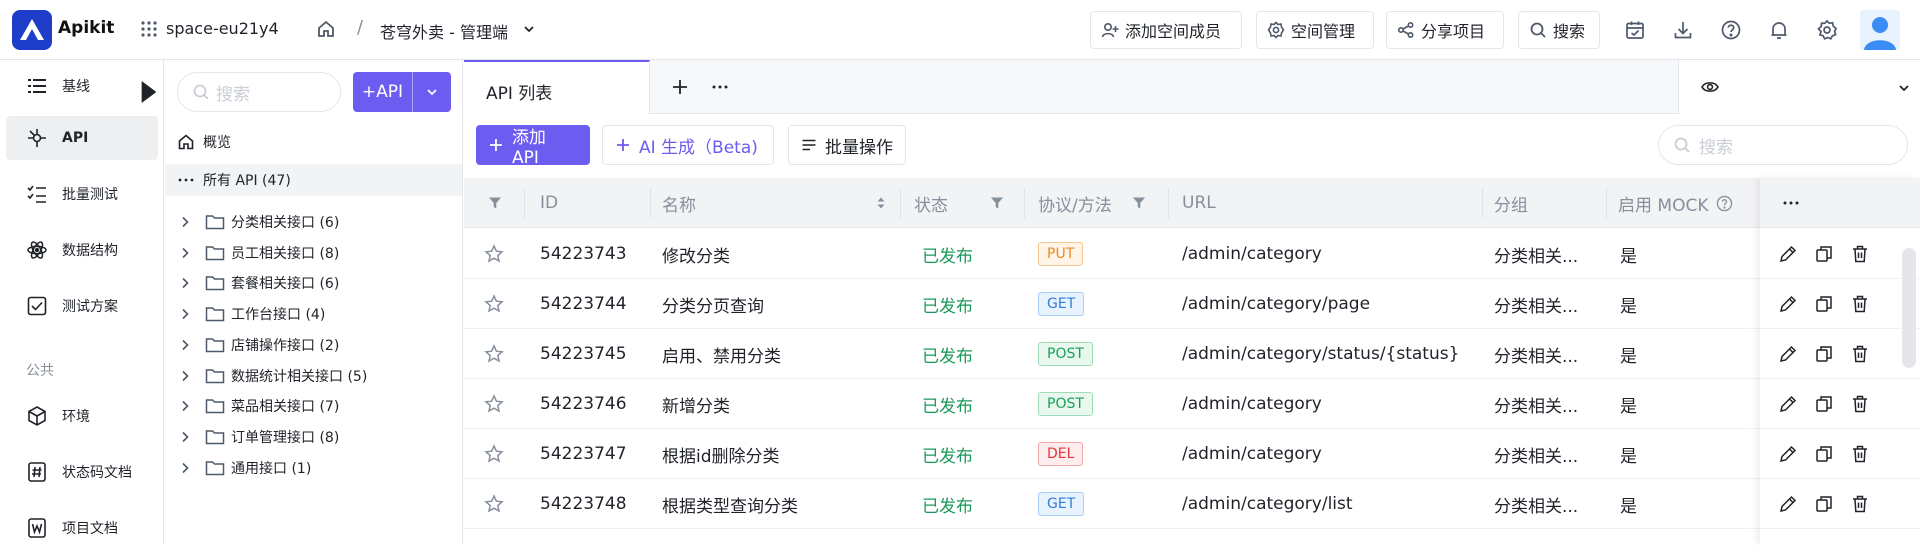  I want to click on tree-folder: 店铺操作接口 (2), so click(313, 345).